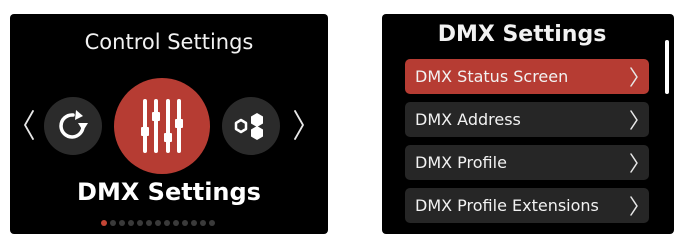 Image resolution: width=688 pixels, height=242 pixels. Describe the element at coordinates (527, 162) in the screenshot. I see `menu-item-dmx-profile: DMX Profile` at that location.